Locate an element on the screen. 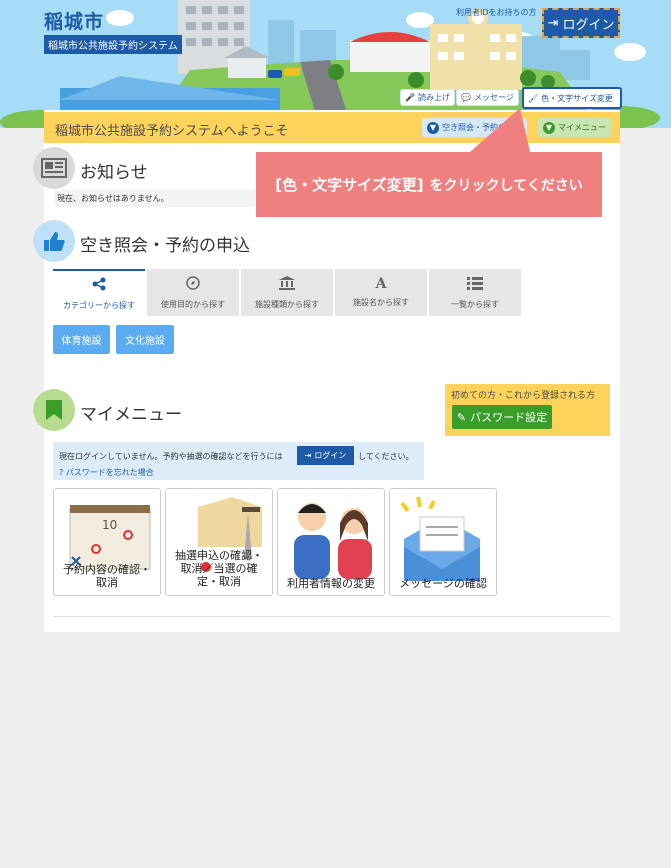 This screenshot has height=868, width=671. color-font-size-label: 色・文字サイズ変更 is located at coordinates (577, 98).